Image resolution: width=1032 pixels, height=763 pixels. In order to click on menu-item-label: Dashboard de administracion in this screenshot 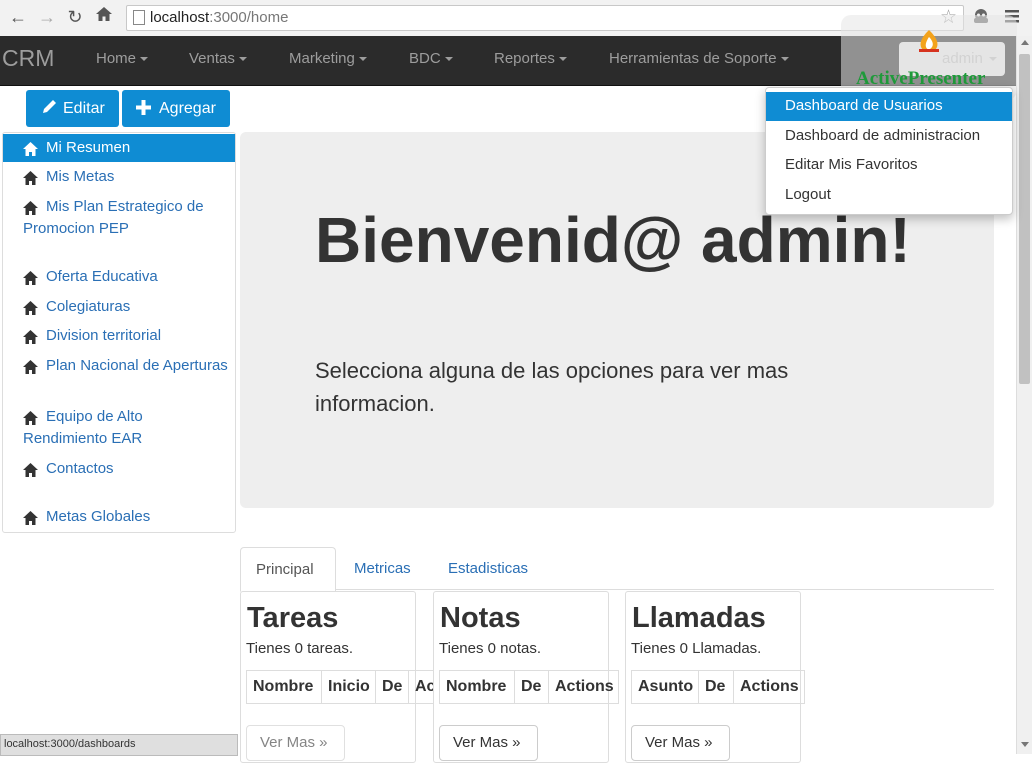, I will do `click(883, 135)`.